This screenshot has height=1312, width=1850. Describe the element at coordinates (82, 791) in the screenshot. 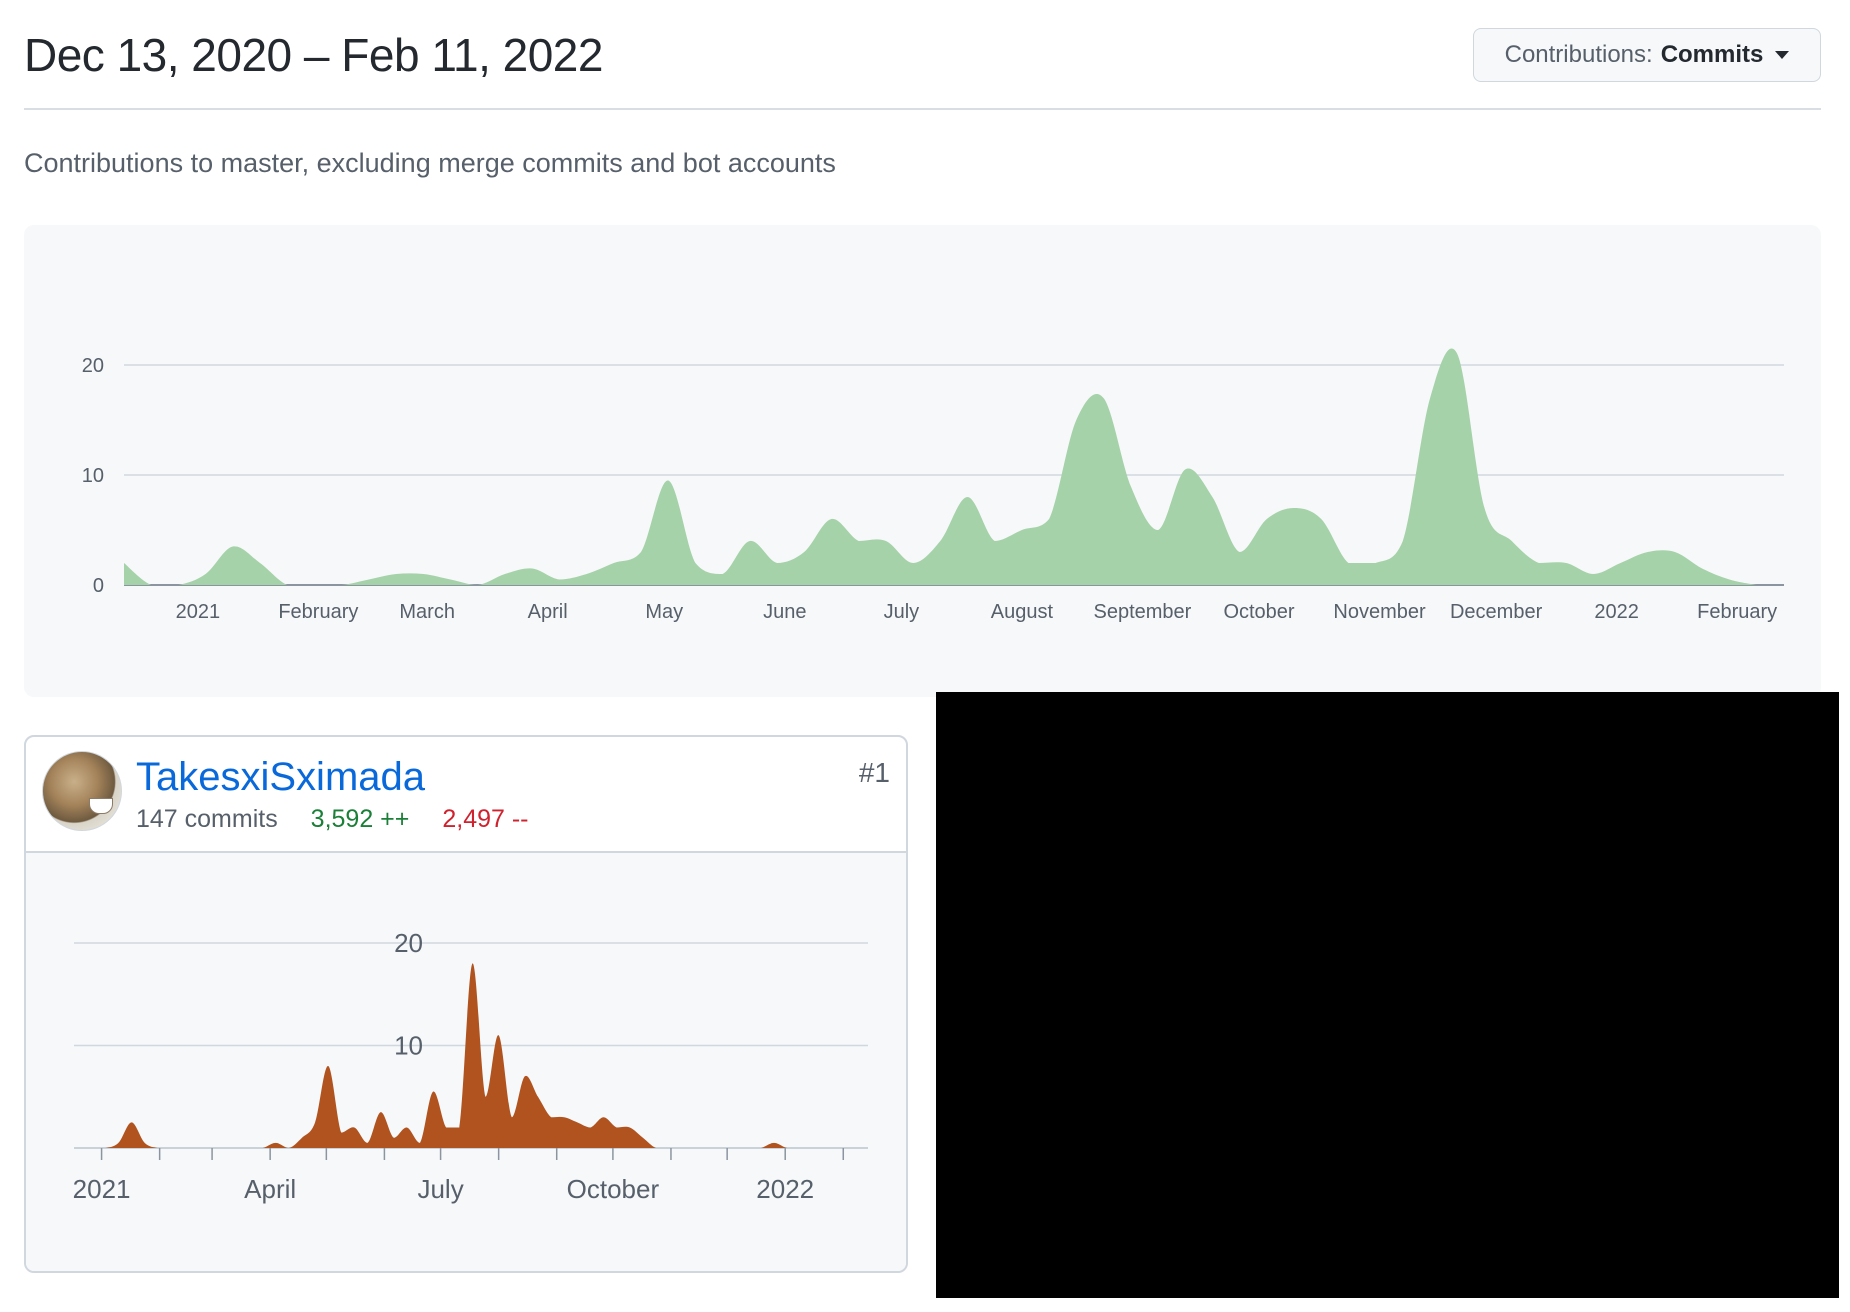

I see `avatar` at that location.